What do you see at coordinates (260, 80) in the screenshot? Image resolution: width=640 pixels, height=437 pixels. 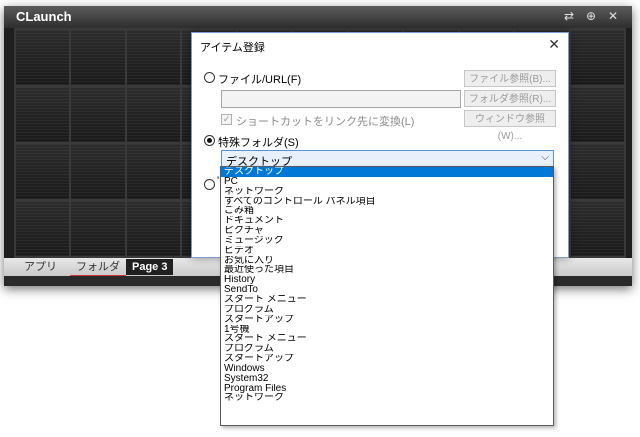 I see `file-url-label: ファイル/URL(F)` at bounding box center [260, 80].